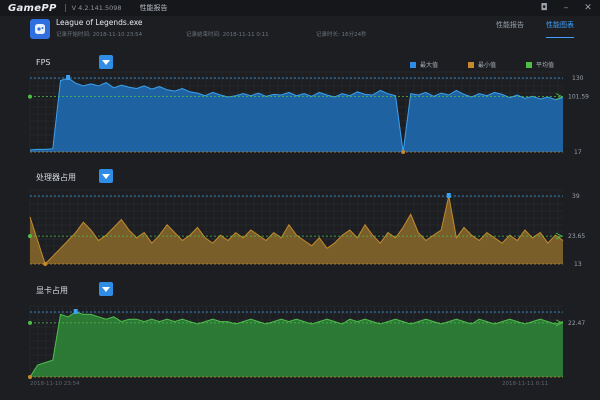 The height and width of the screenshot is (400, 600). What do you see at coordinates (576, 323) in the screenshot?
I see `gpu-axis-avg: 22.47` at bounding box center [576, 323].